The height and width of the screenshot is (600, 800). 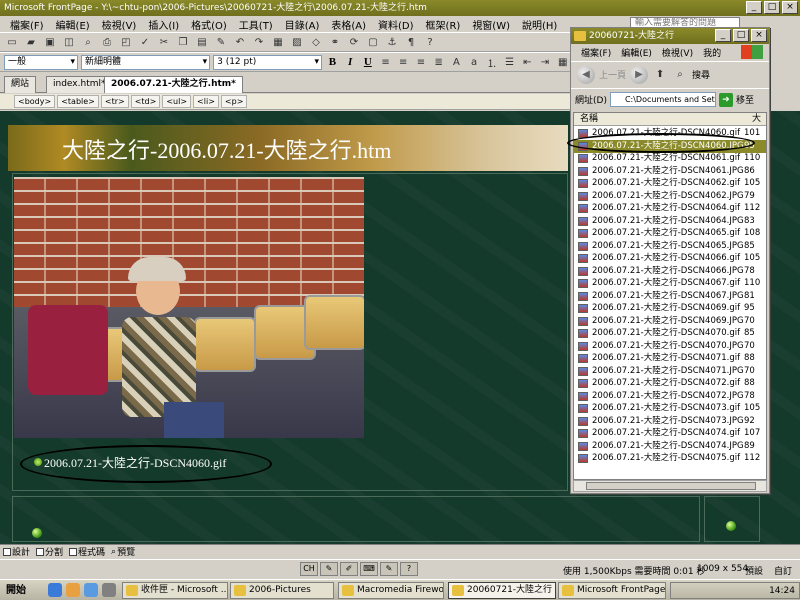 I want to click on undo-icon: ↶, so click(x=240, y=42).